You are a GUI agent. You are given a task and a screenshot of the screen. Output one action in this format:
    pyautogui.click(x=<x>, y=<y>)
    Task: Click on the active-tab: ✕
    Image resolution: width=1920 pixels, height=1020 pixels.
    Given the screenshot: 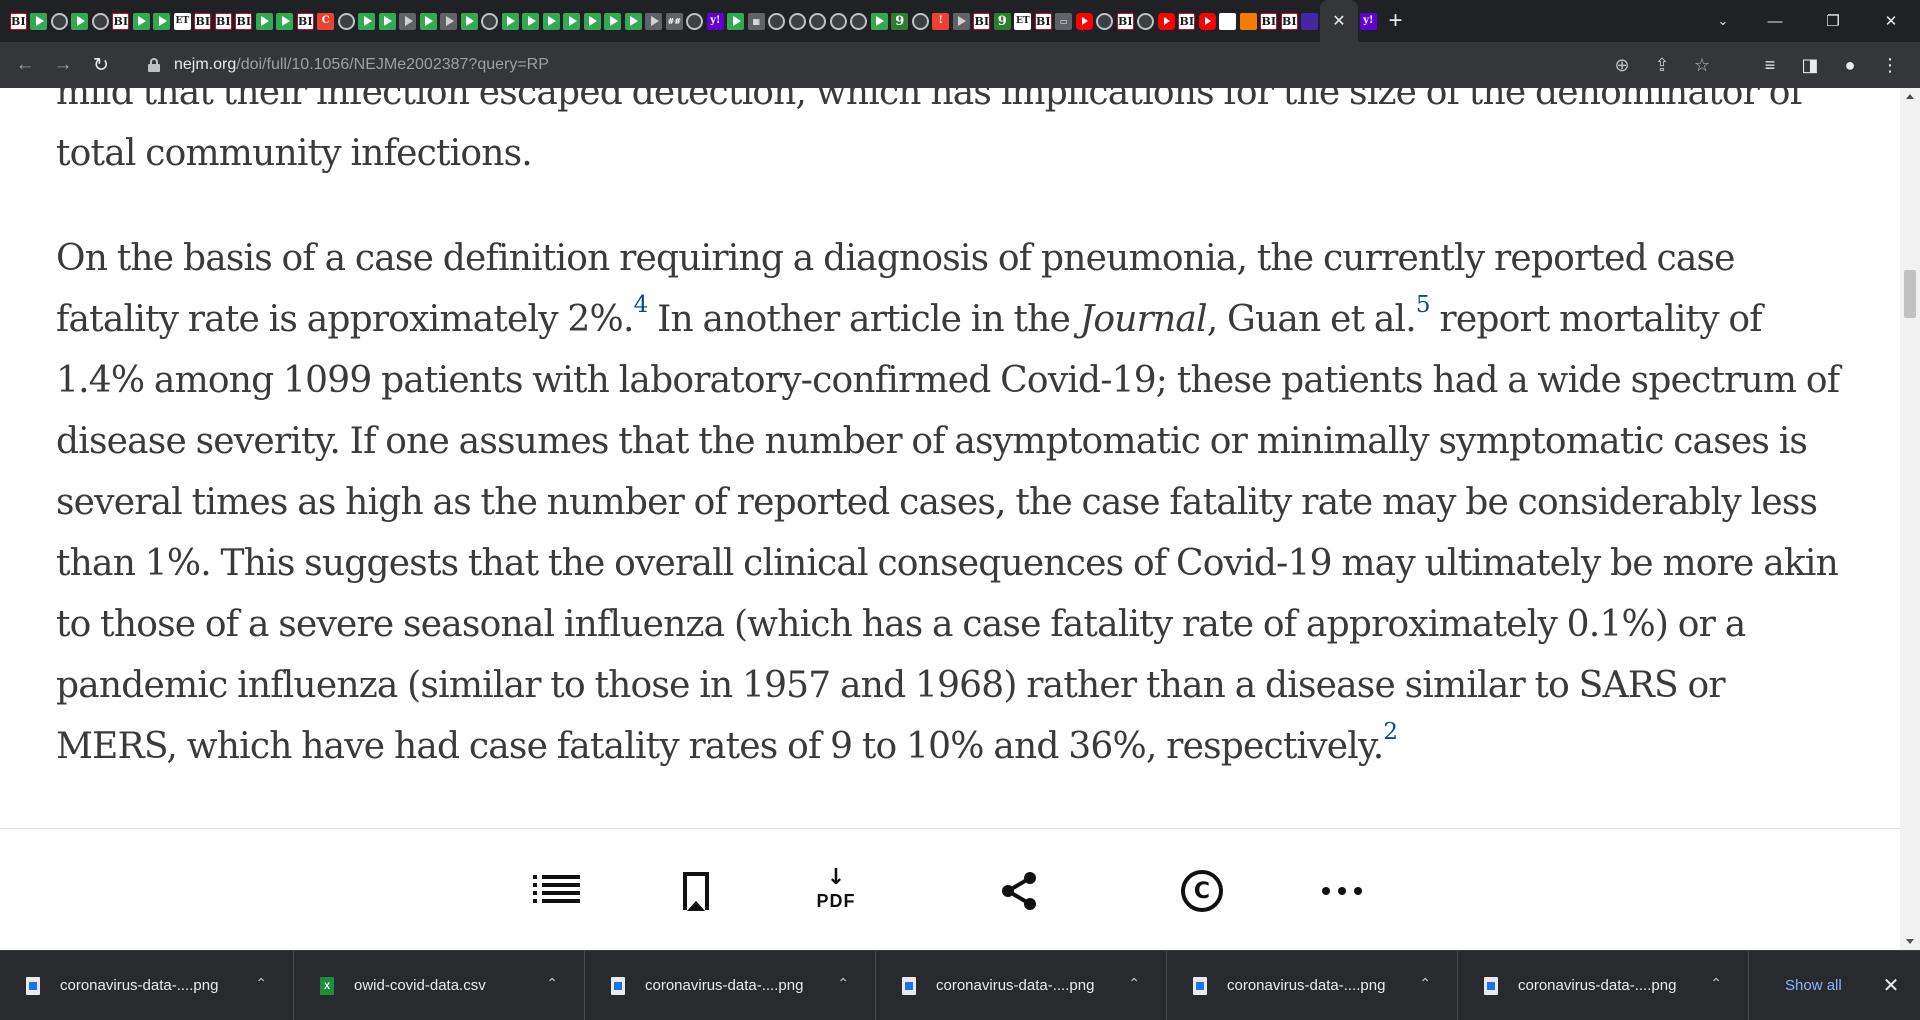 What is the action you would take?
    pyautogui.click(x=1339, y=21)
    